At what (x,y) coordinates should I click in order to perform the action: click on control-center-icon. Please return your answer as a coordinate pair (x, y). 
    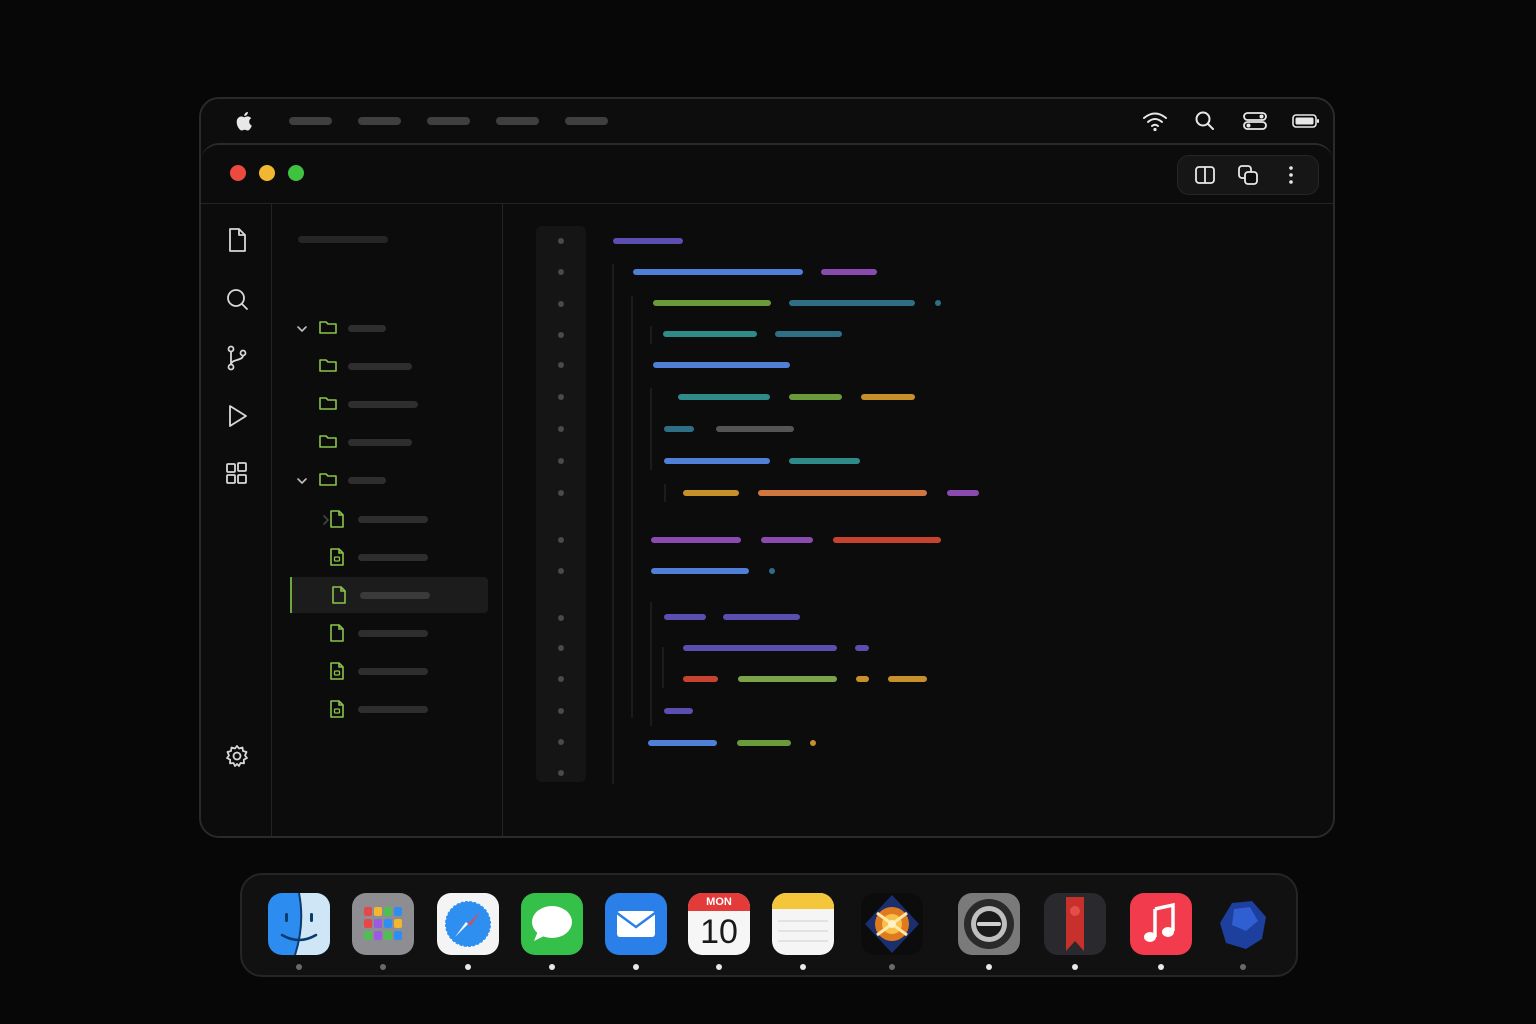
    Looking at the image, I should click on (1255, 121).